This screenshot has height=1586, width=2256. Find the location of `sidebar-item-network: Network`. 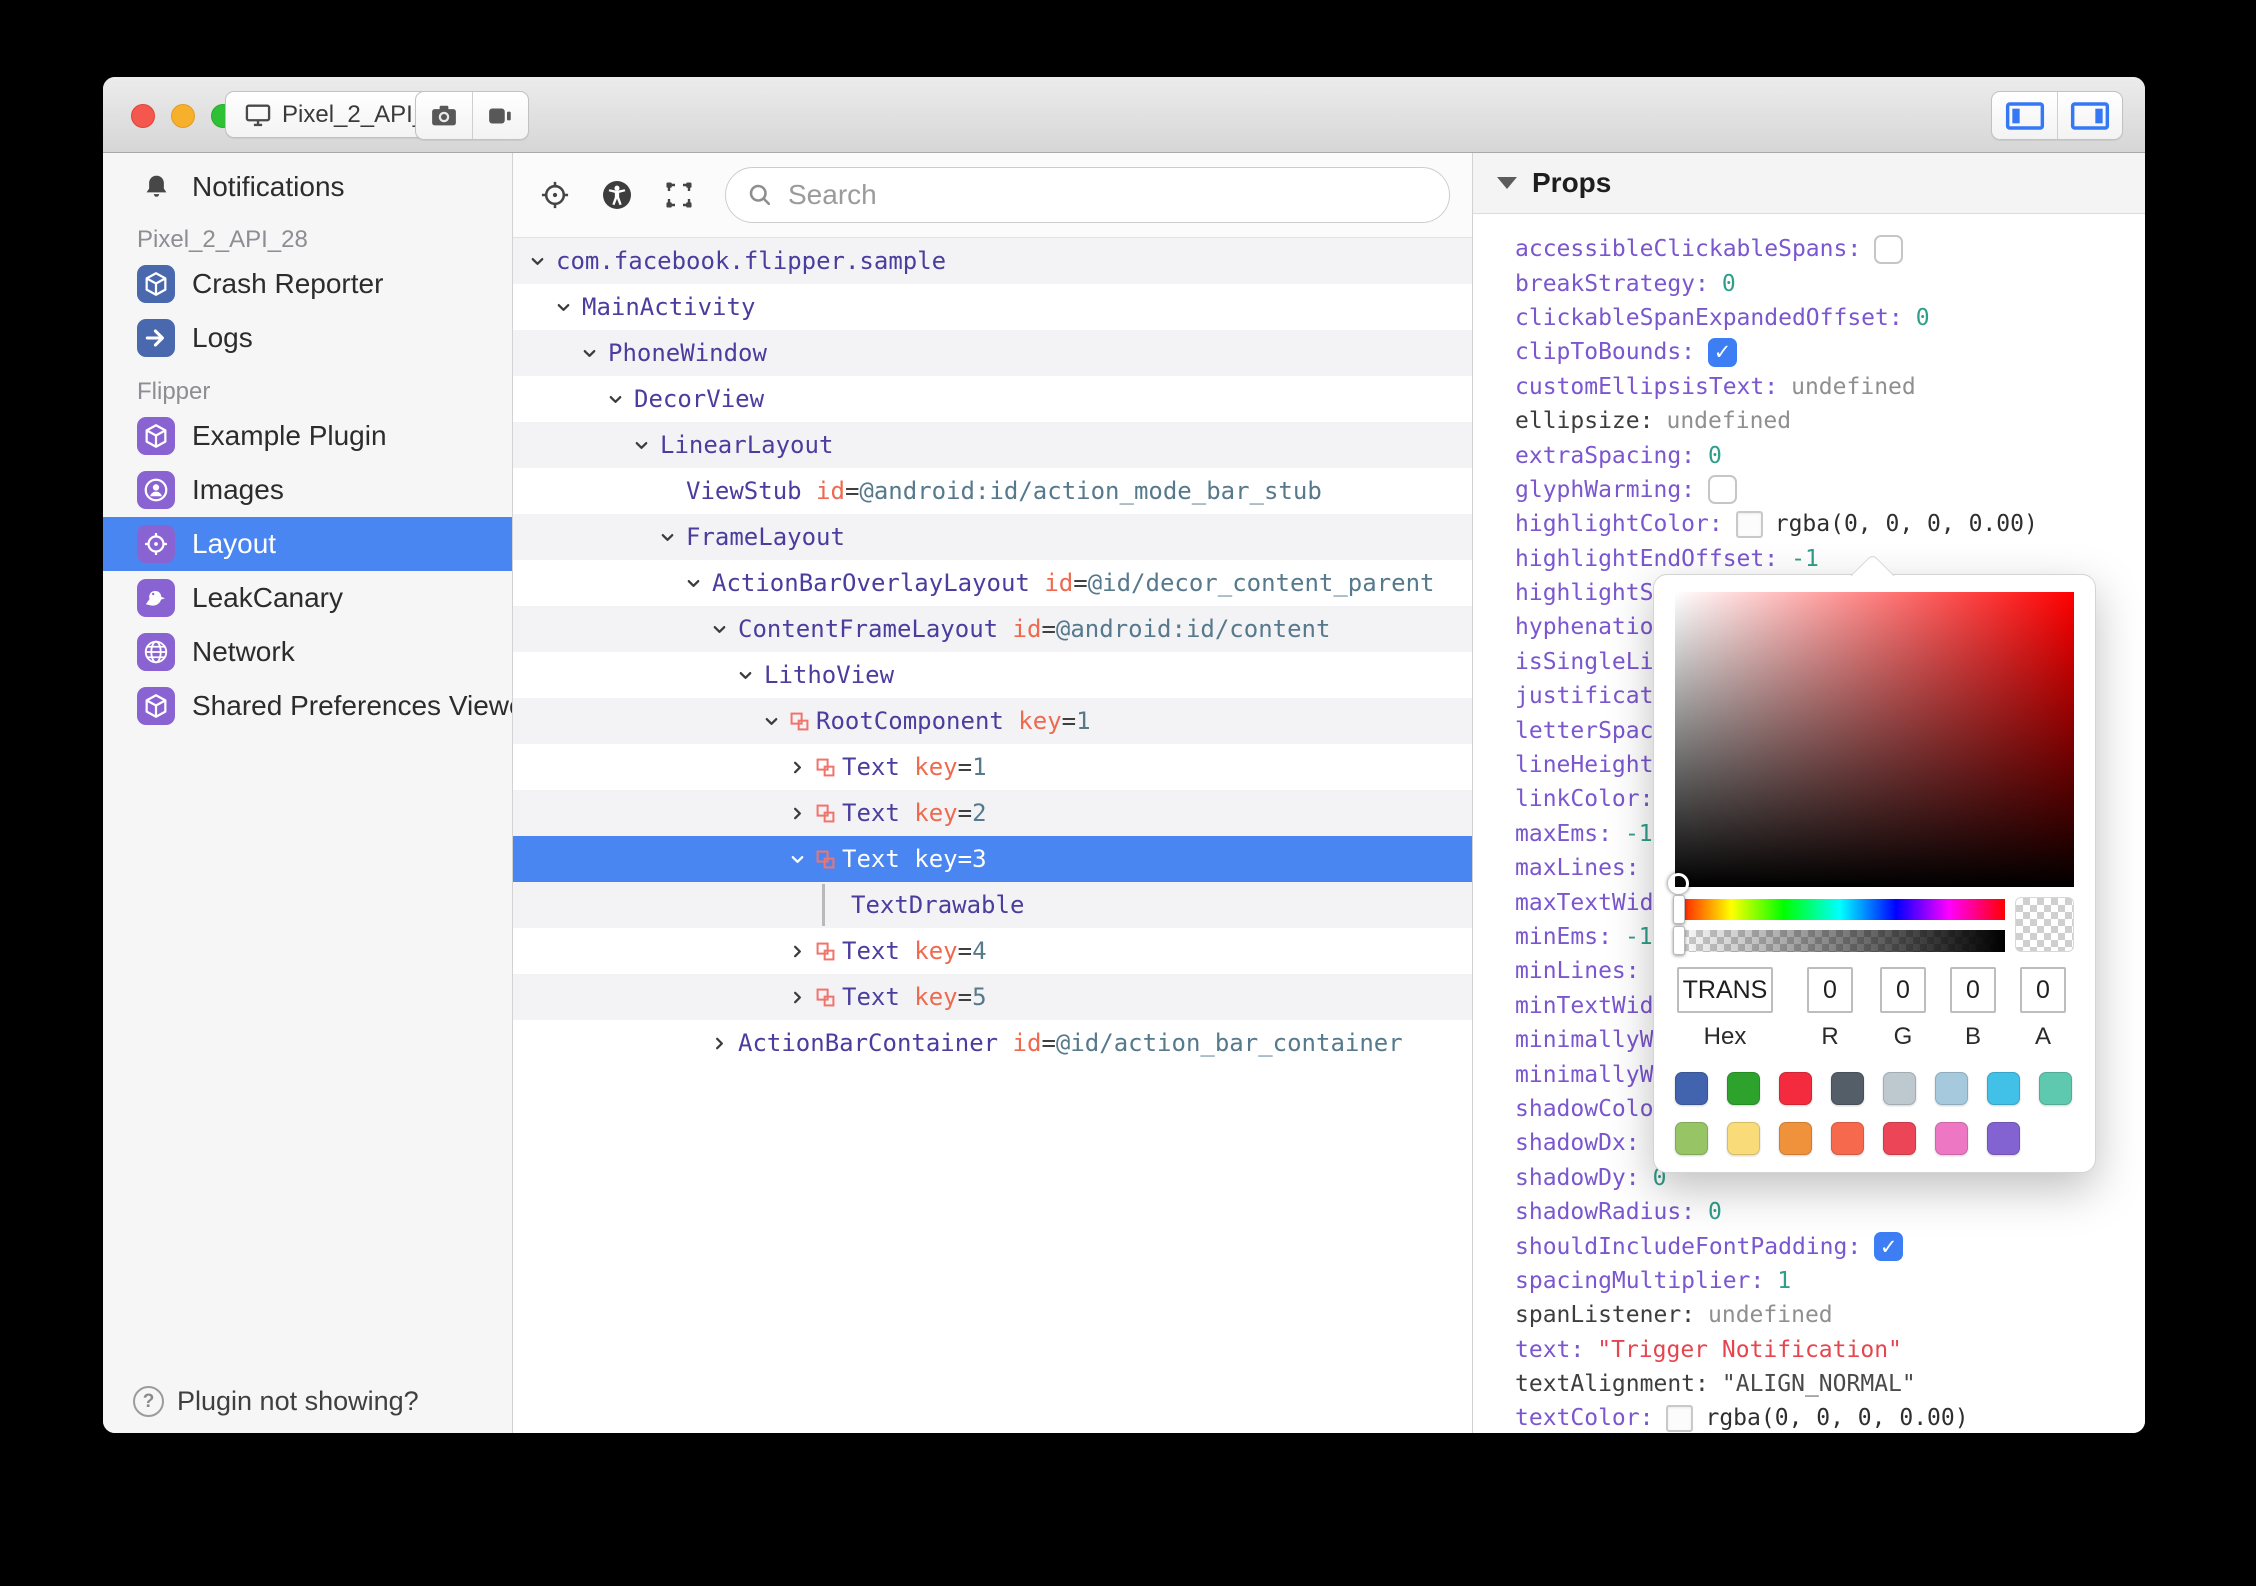

sidebar-item-network: Network is located at coordinates (307, 652).